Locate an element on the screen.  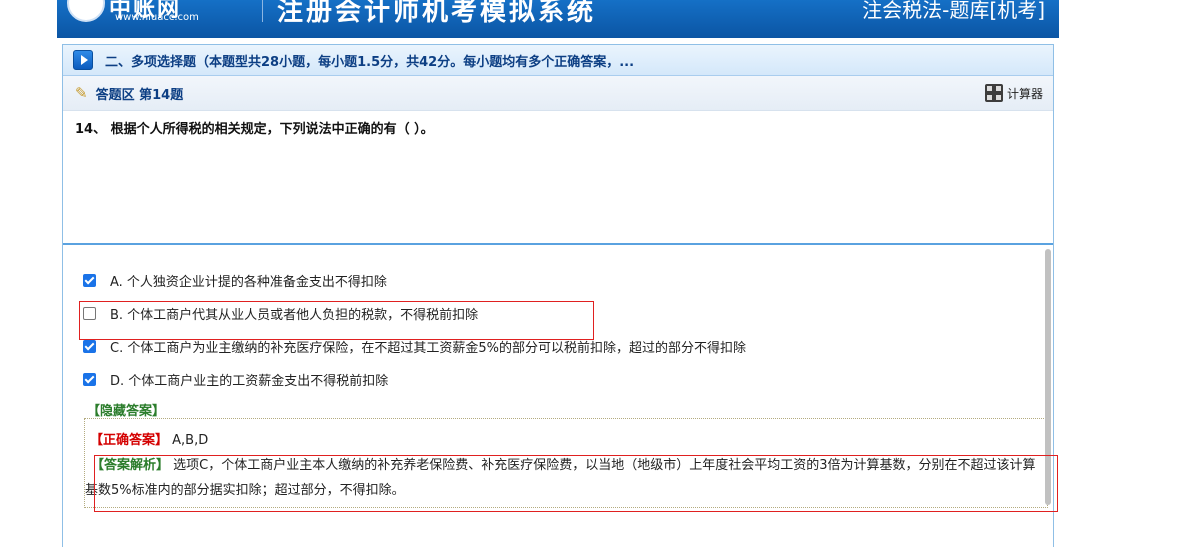
answer-area-header: ✎ 答题区 第14题 计算器 is located at coordinates (558, 93).